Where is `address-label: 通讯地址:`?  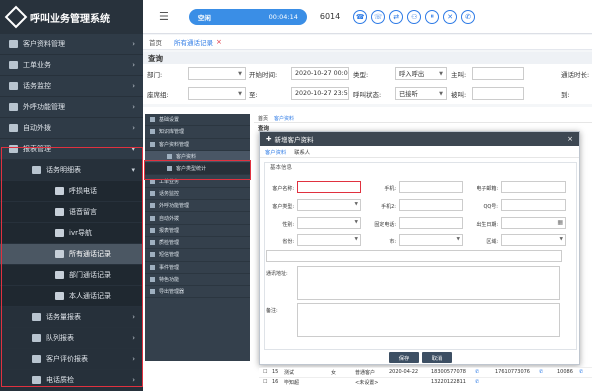
address-label: 通讯地址: is located at coordinates (277, 274).